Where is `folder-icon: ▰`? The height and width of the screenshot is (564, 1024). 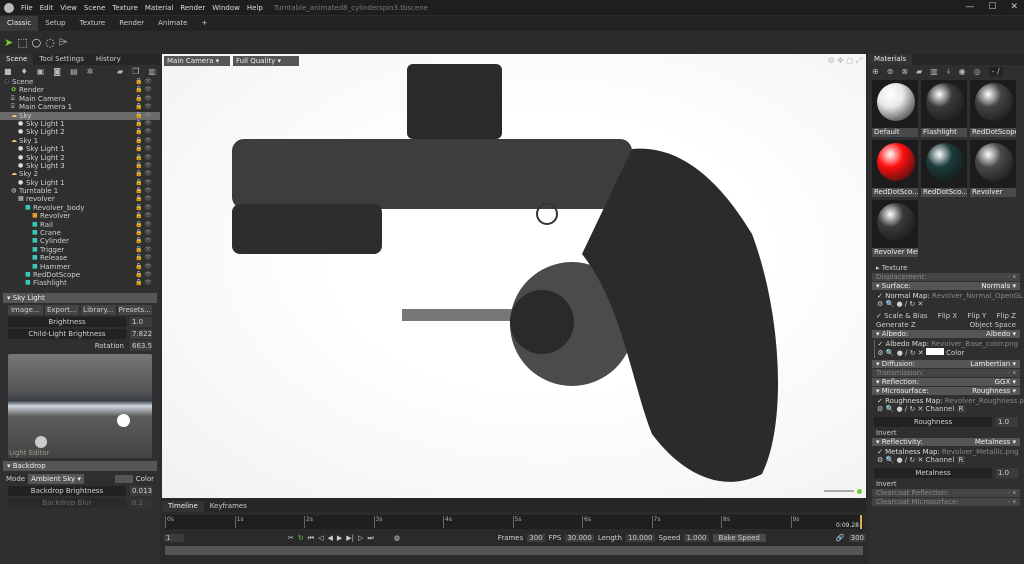 folder-icon: ▰ is located at coordinates (919, 71).